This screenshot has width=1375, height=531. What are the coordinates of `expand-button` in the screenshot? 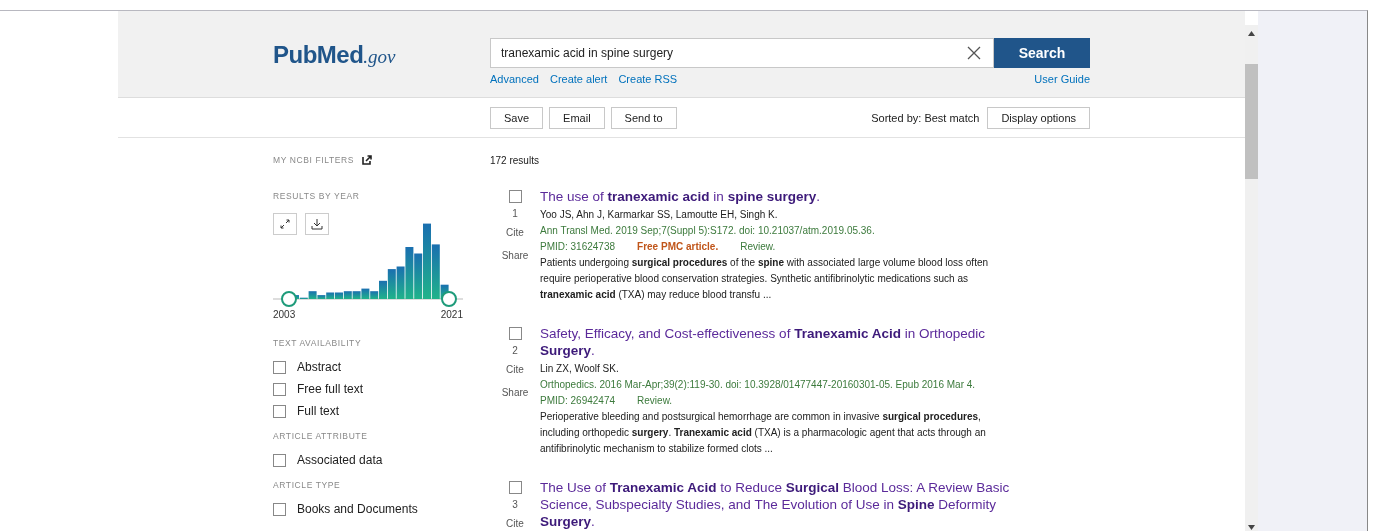 It's located at (285, 224).